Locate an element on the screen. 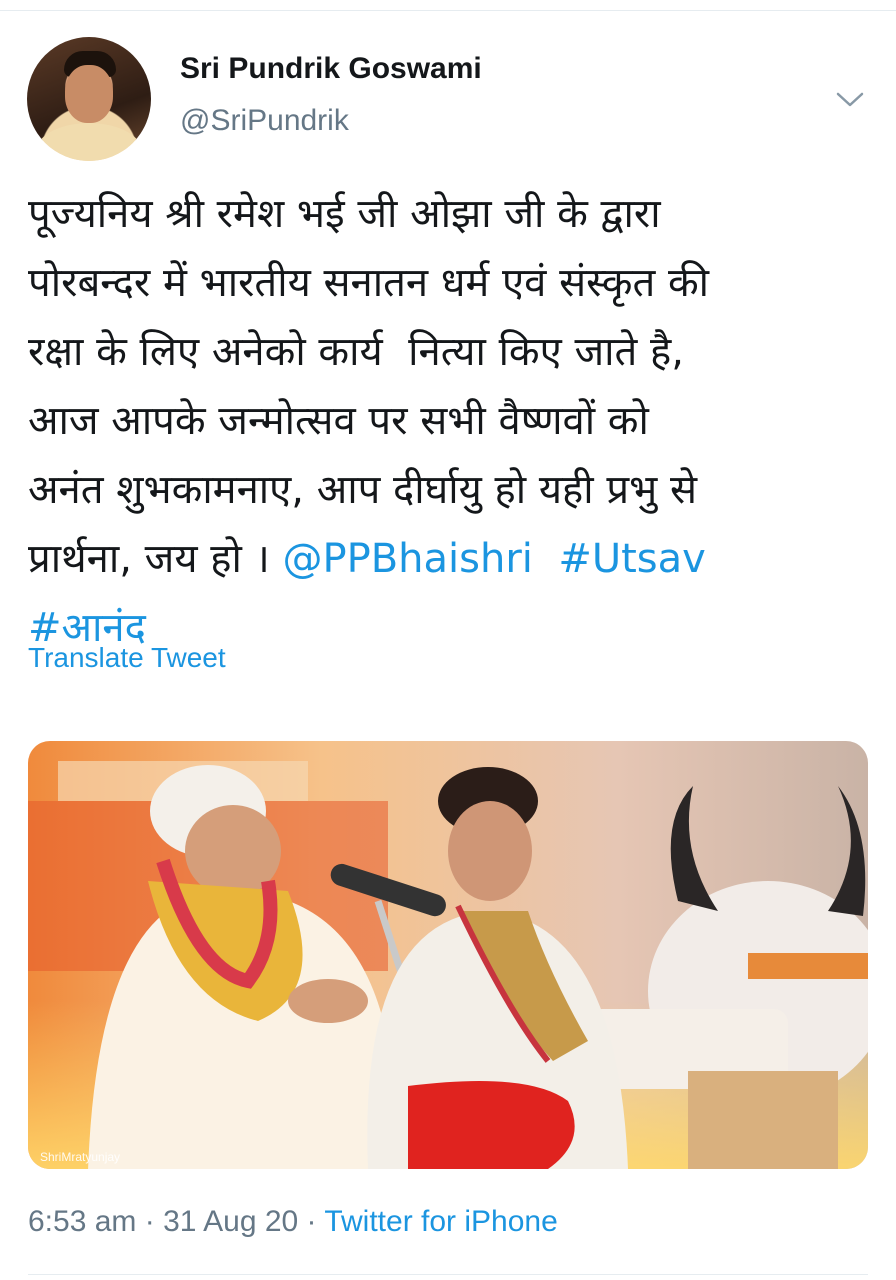  tweet-text-segment: आज आपके जन्मोत्सव पर सभी वैष्णवों को is located at coordinates (338, 421).